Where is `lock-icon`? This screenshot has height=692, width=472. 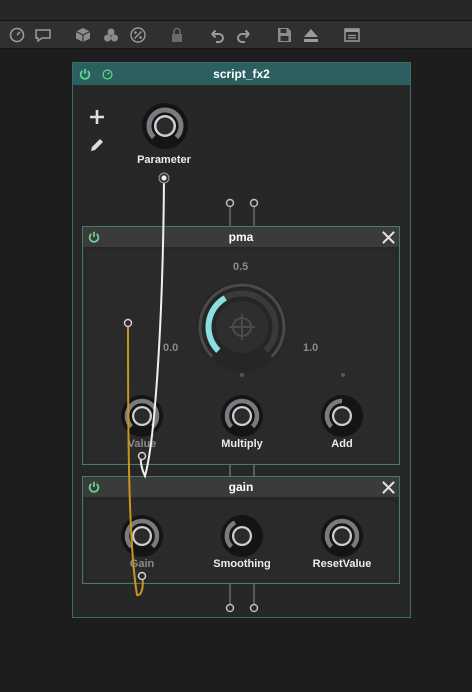
lock-icon is located at coordinates (177, 35).